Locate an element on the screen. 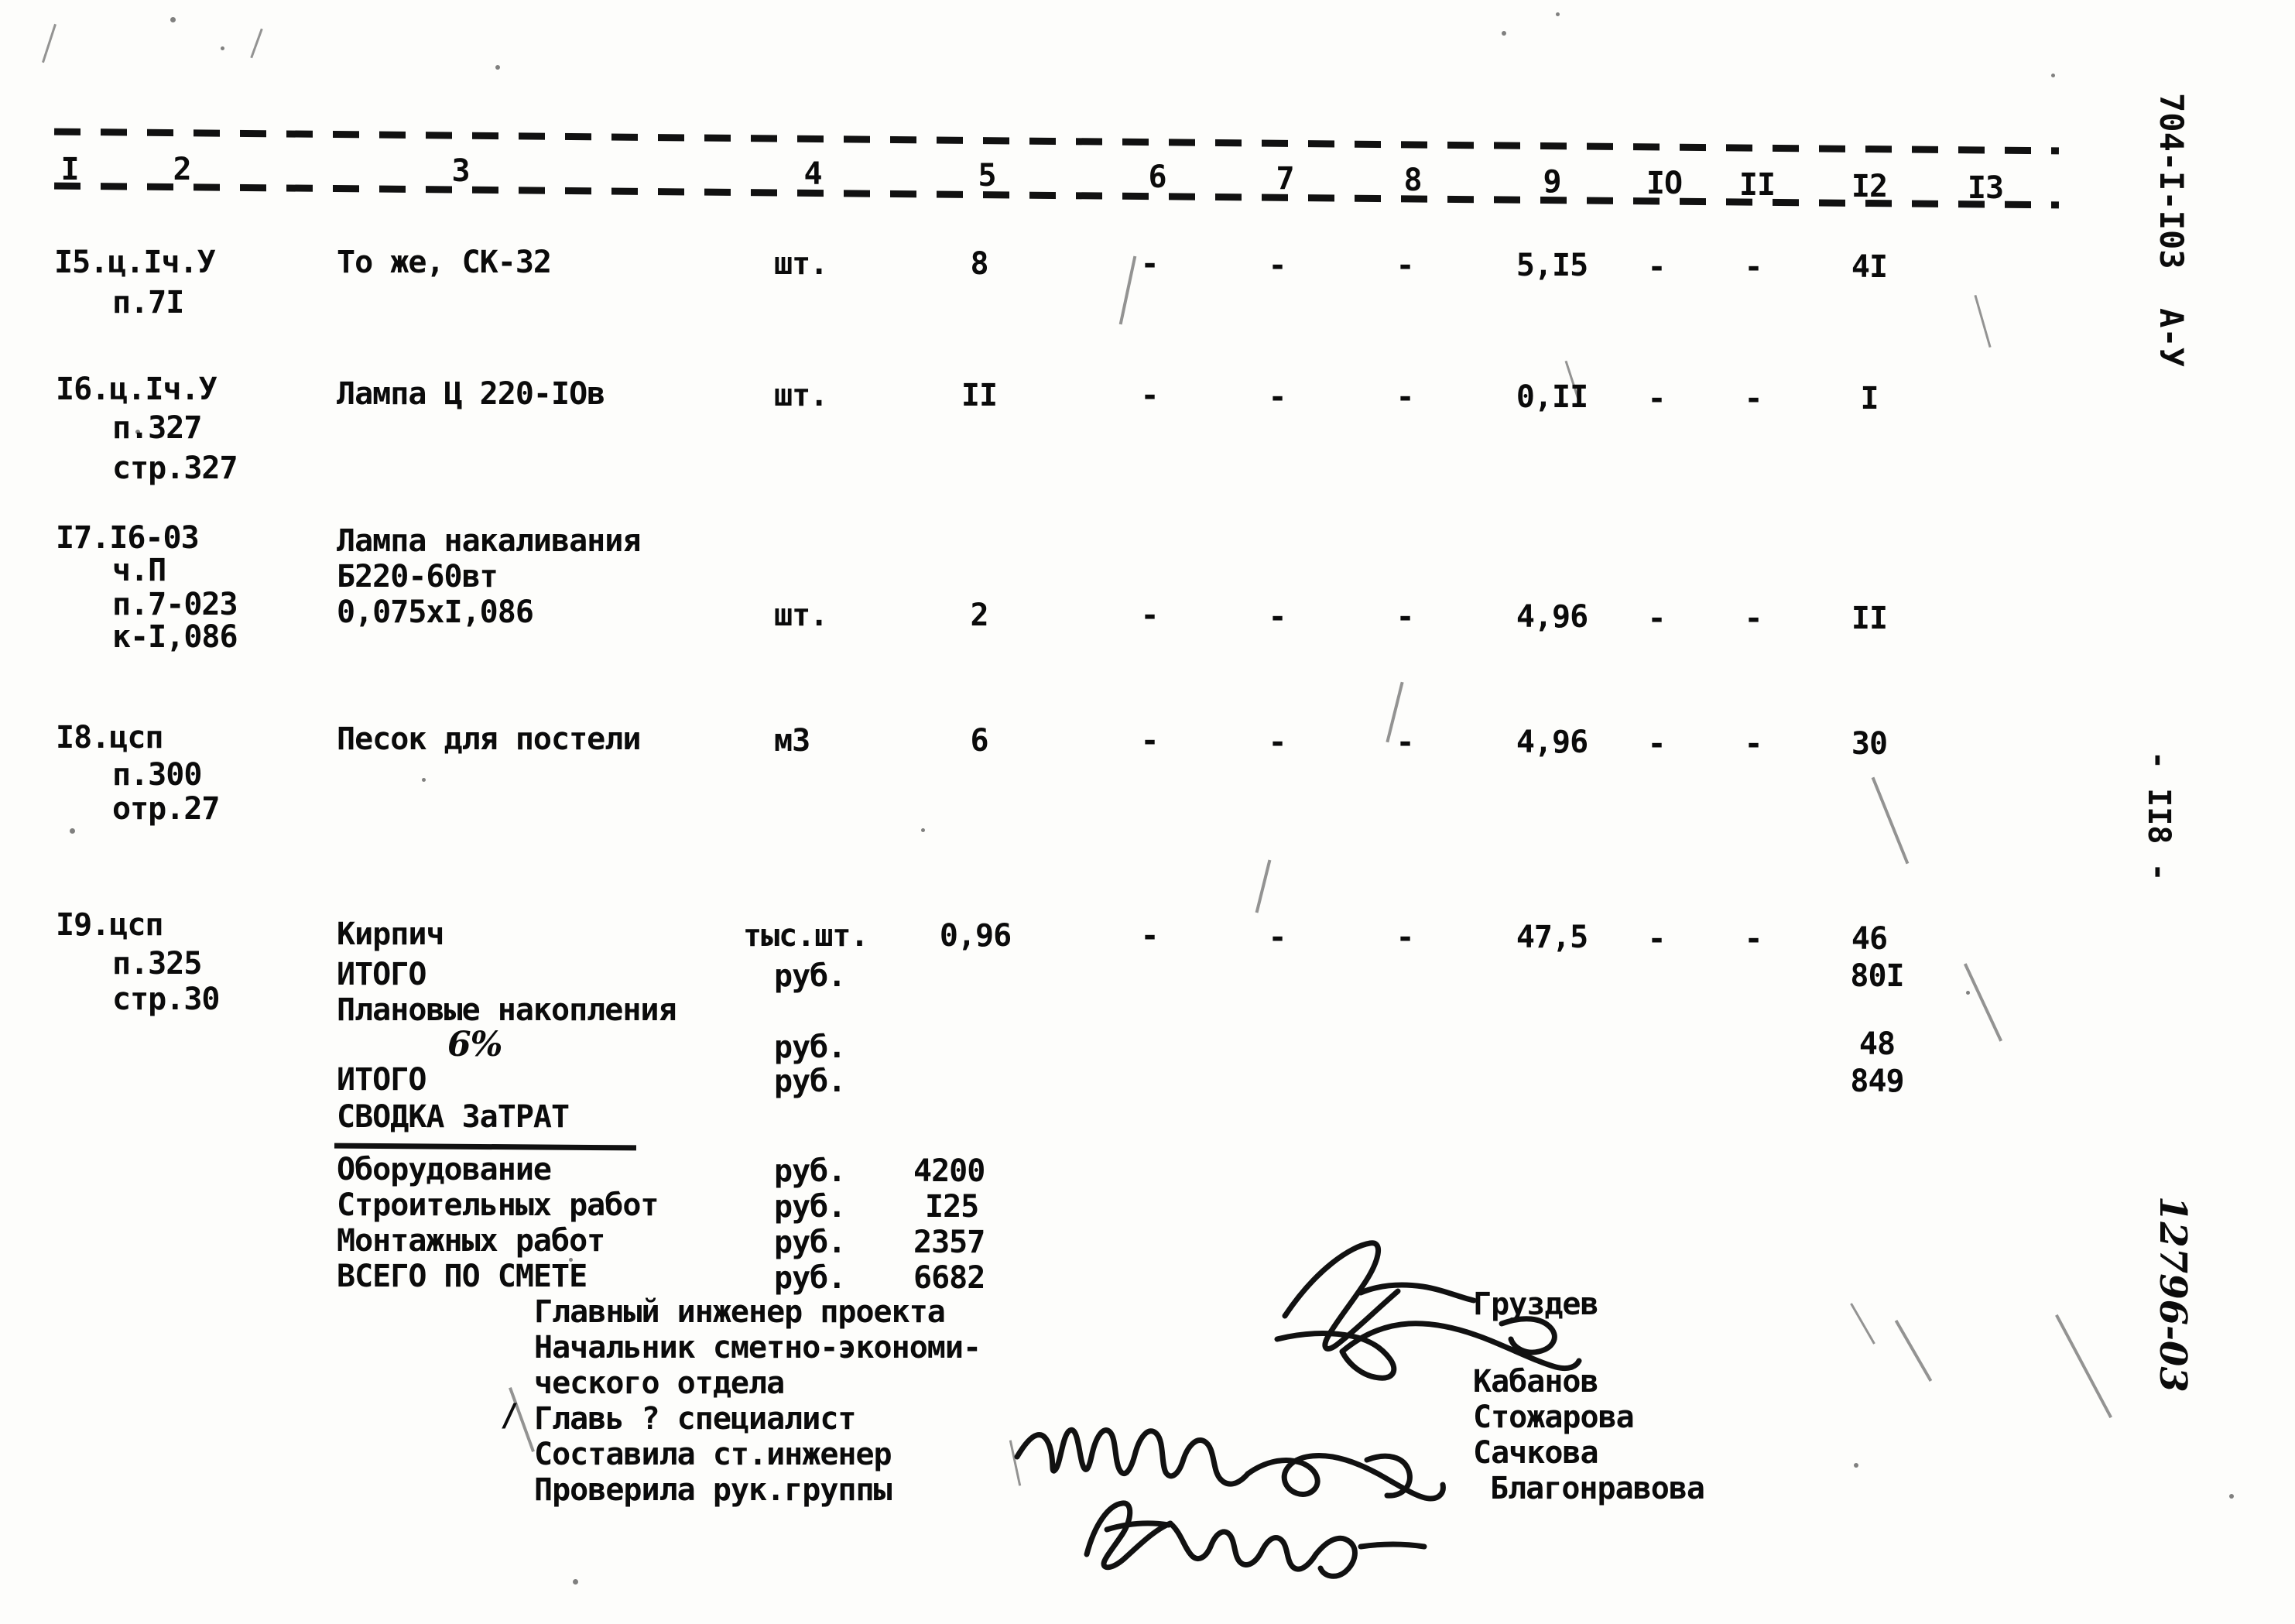 The width and height of the screenshot is (2295, 1624). column-header-10: IO is located at coordinates (1664, 183).